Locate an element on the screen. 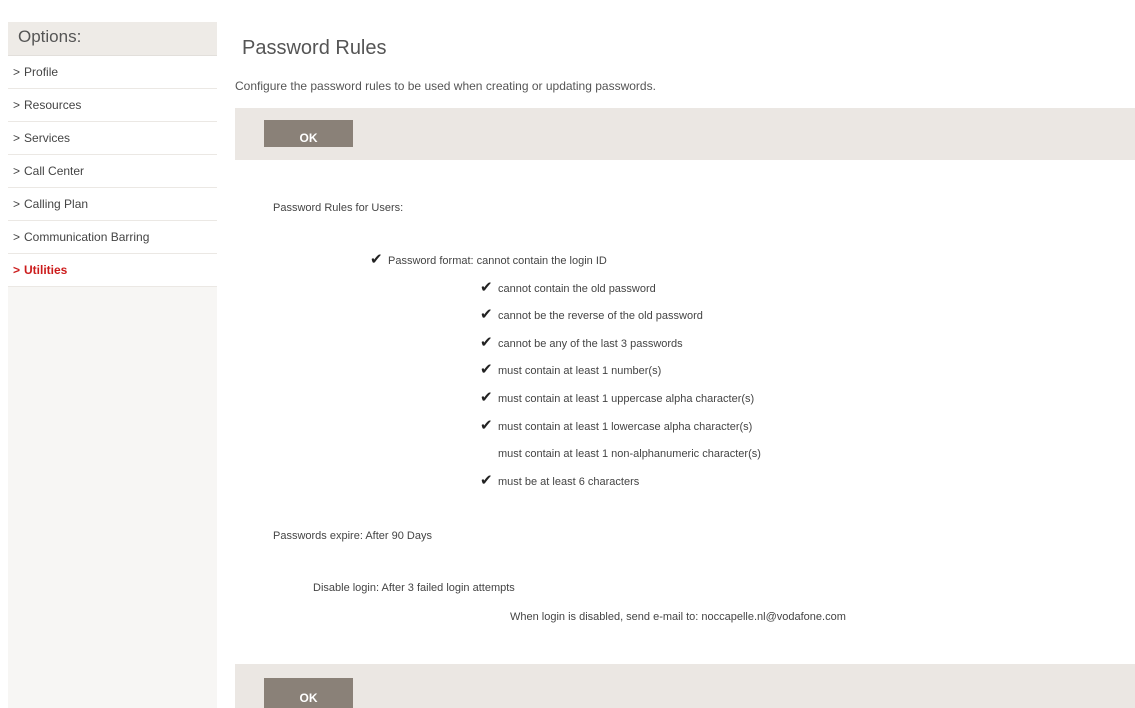  password-rule-text: must contain at least 1 number(s) is located at coordinates (580, 371).